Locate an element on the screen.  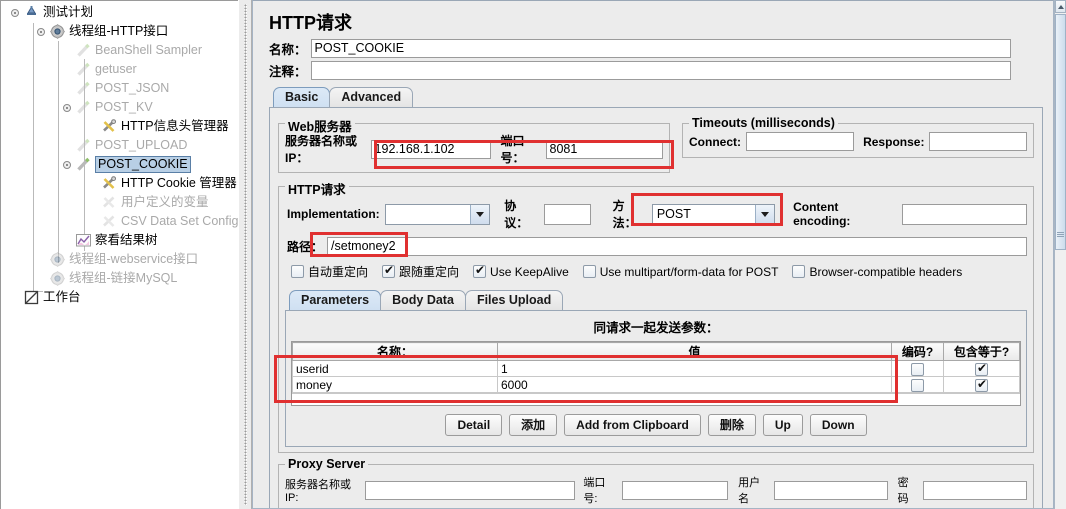
table-row: money 6000 is located at coordinates (656, 384).